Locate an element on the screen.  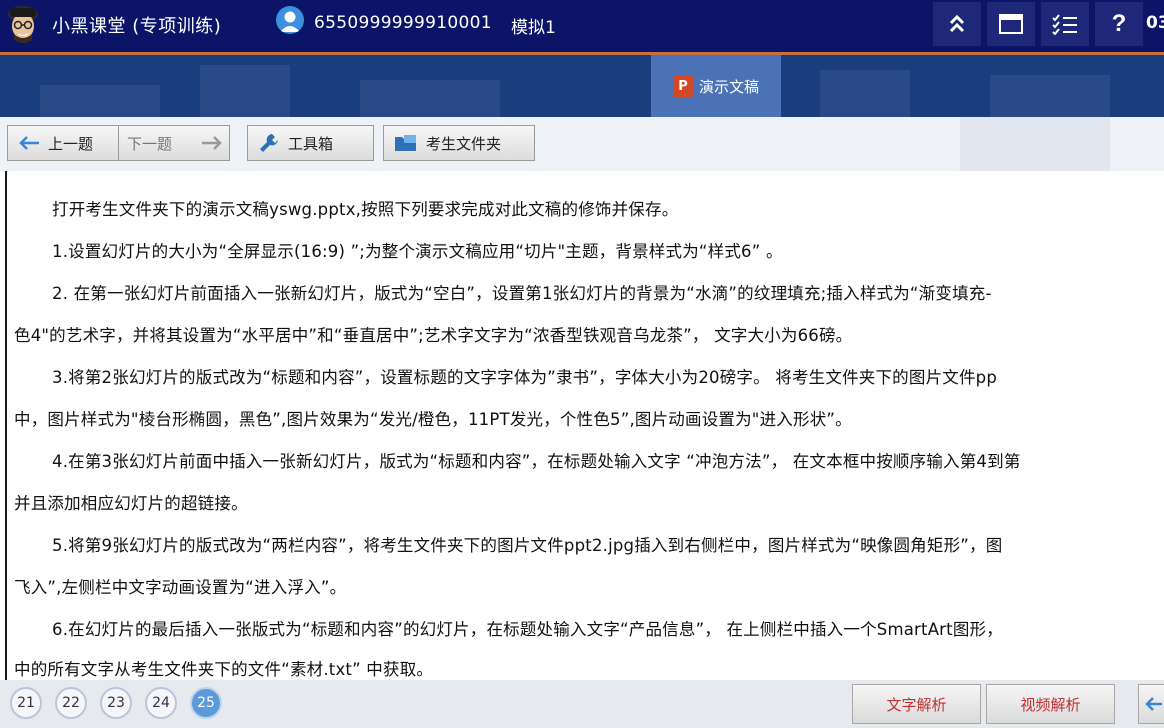
collapse-button is located at coordinates (956, 24).